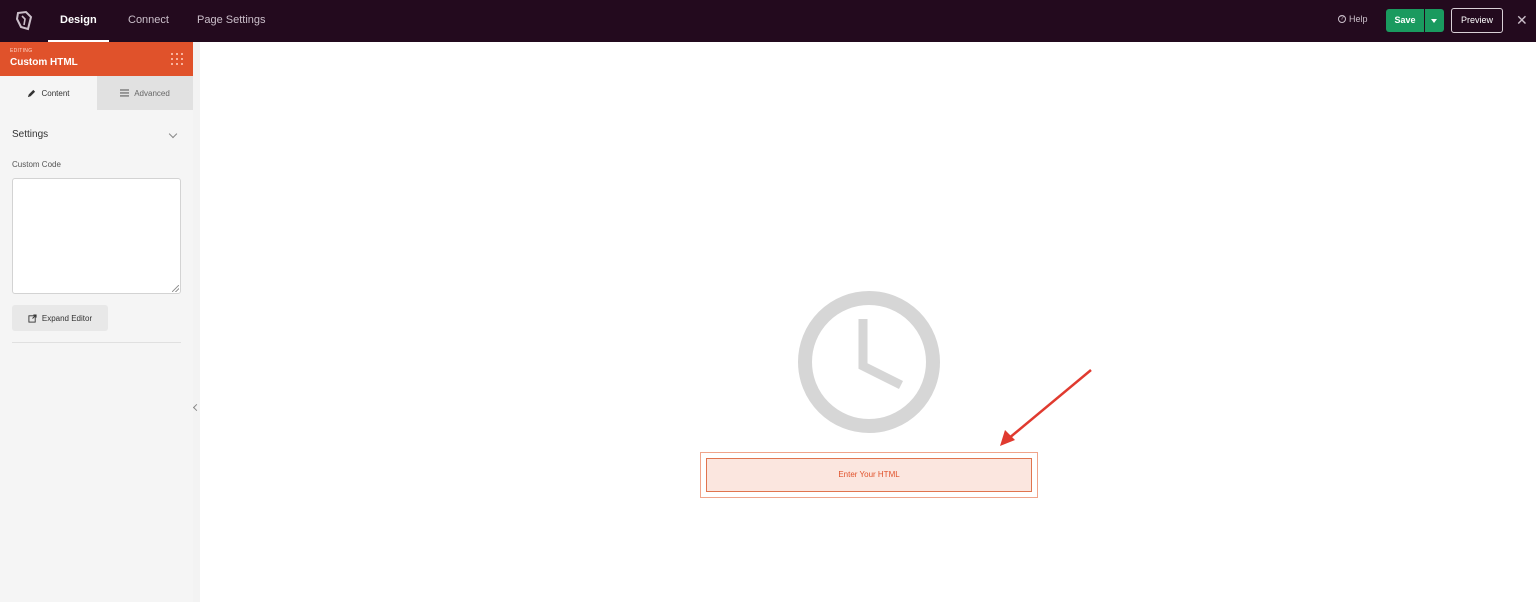 This screenshot has height=602, width=1536. I want to click on editing-label: EDITING, so click(21, 51).